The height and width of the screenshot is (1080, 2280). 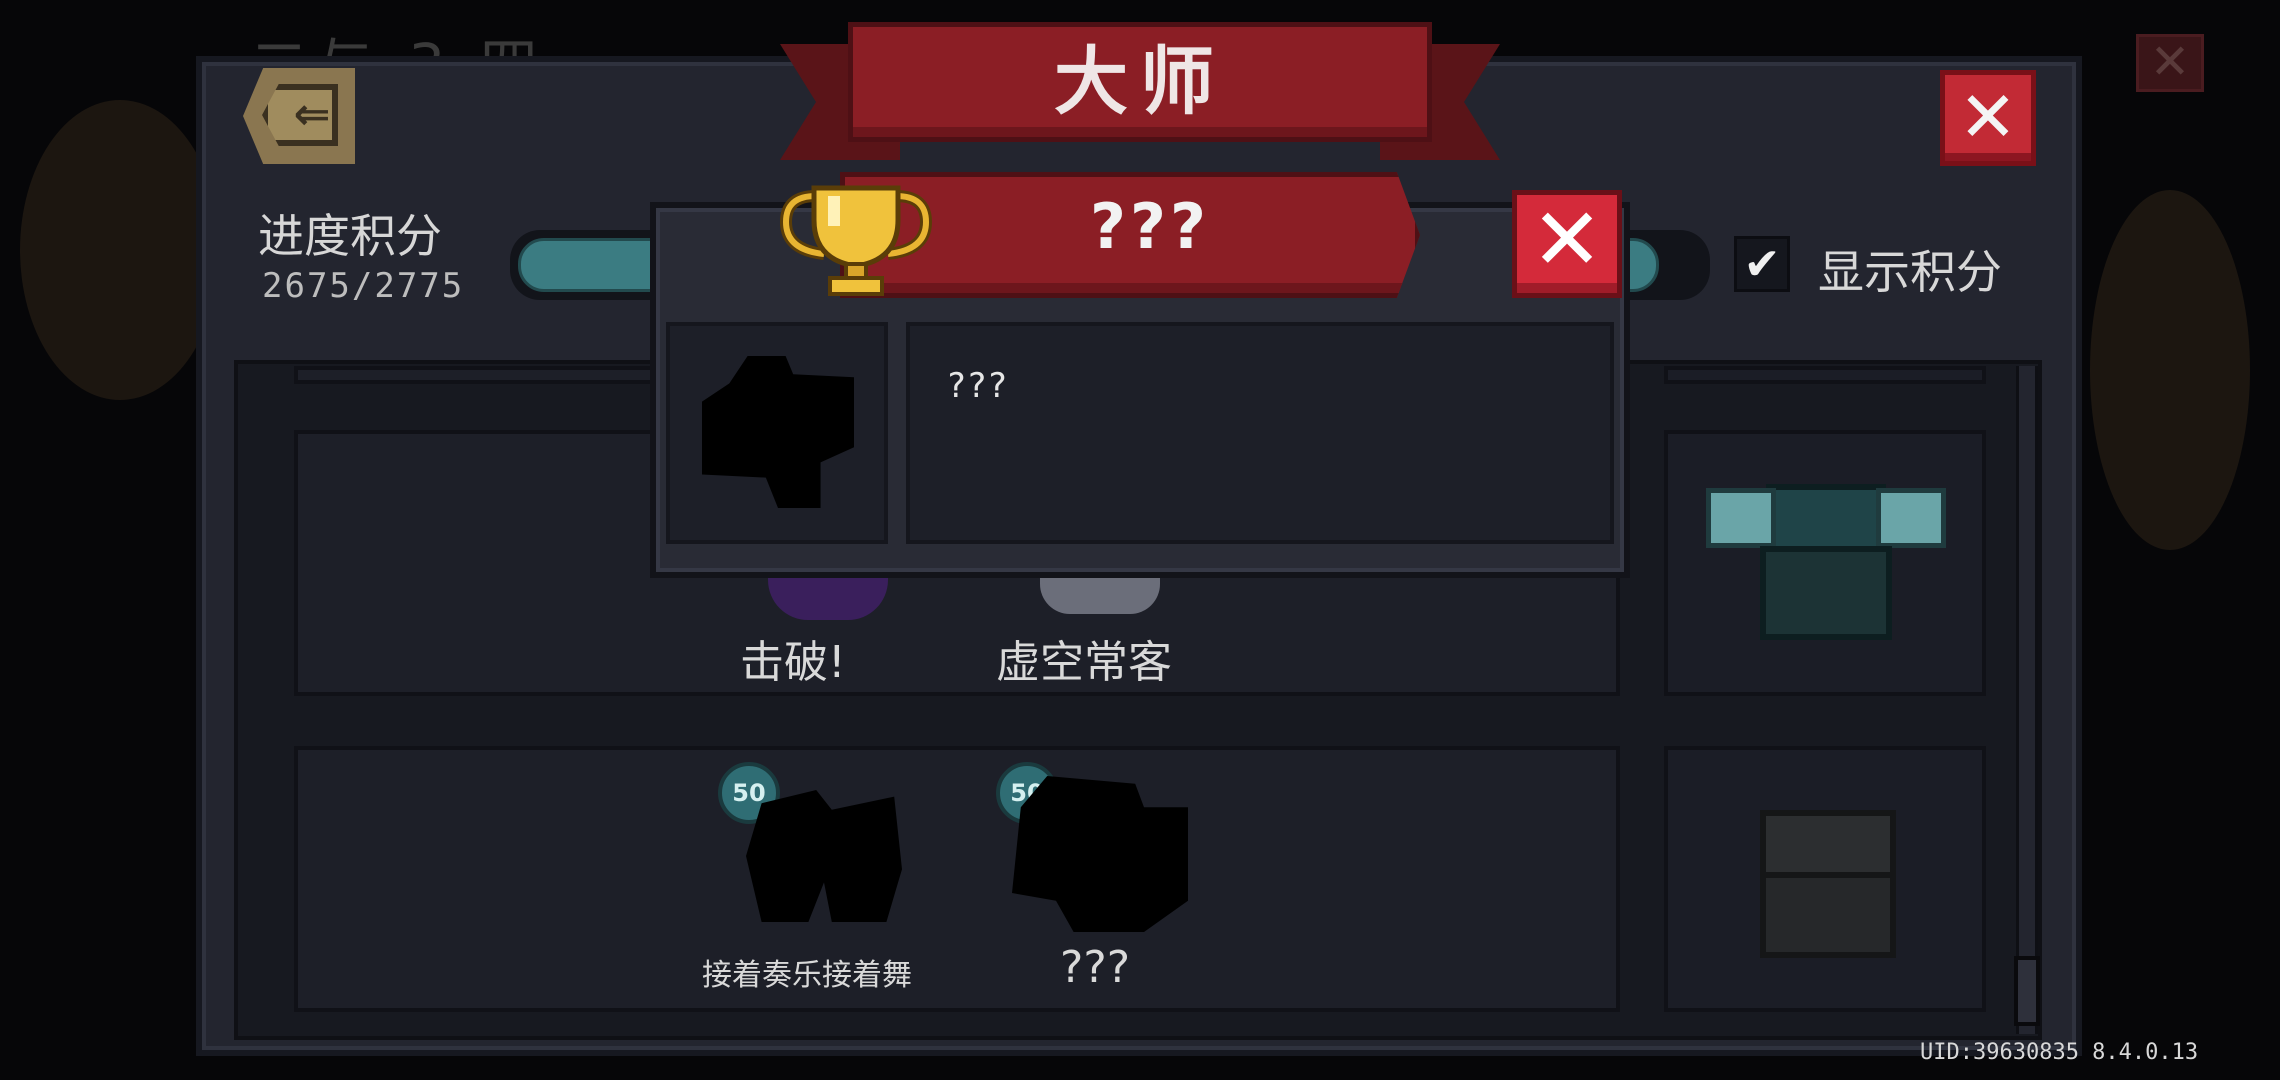 I want to click on title-banner: 大师, so click(x=1140, y=82).